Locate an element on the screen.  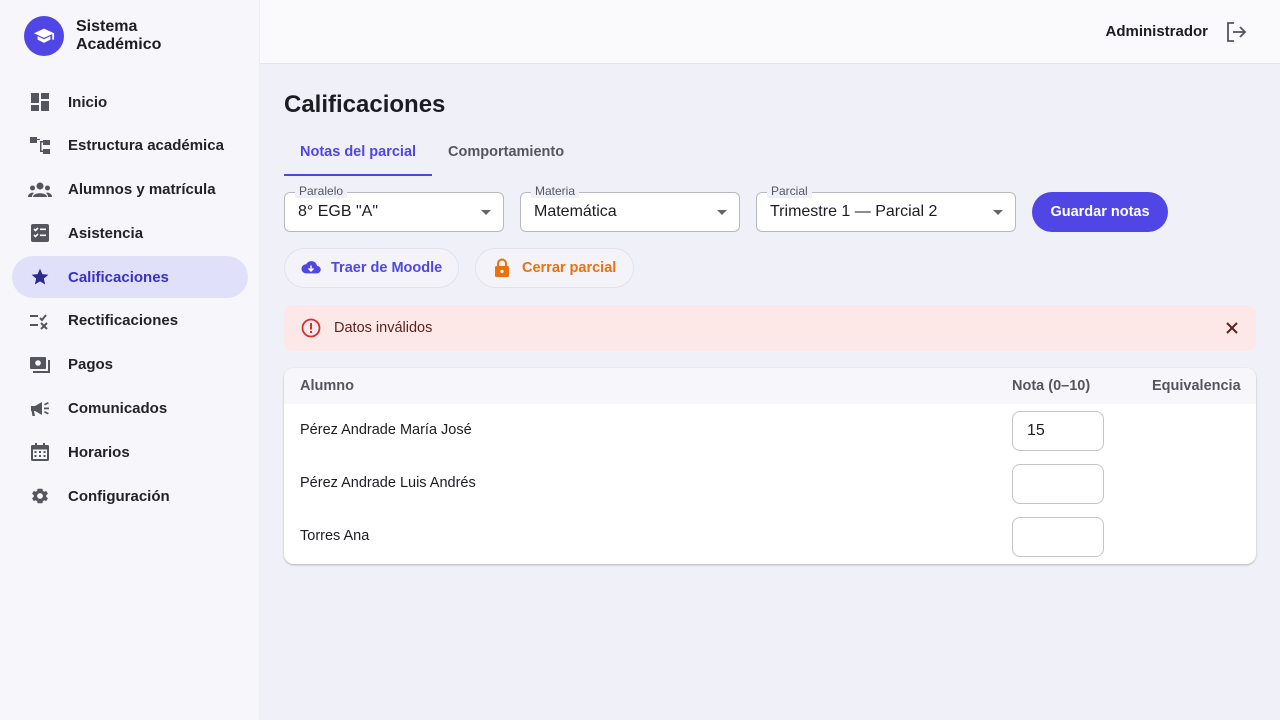
sidebar-item-asistencia: Asistencia is located at coordinates (130, 233).